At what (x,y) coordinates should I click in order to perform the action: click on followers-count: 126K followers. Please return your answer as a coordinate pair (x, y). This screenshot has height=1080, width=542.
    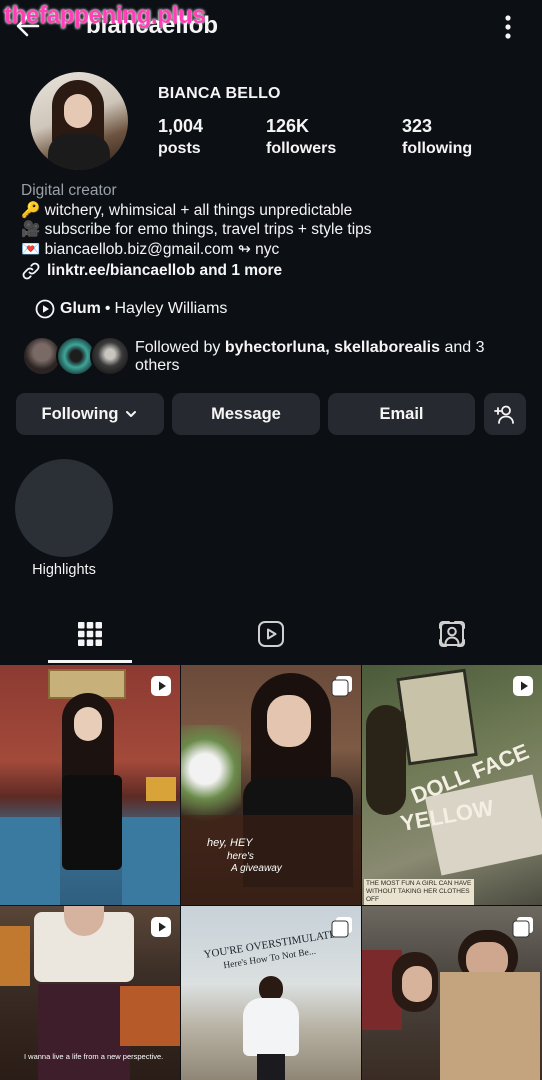
    Looking at the image, I should click on (301, 137).